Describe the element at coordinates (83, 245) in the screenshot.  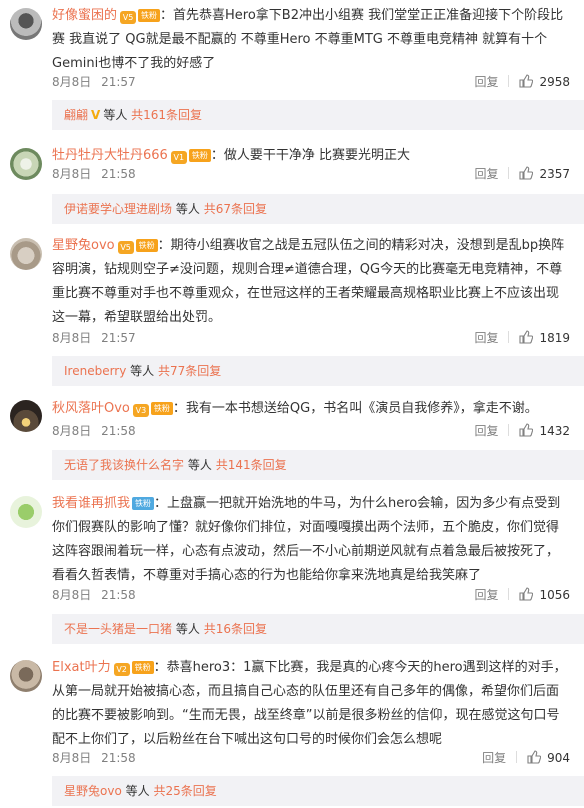
I see `comment-username: 星野兔ovo` at that location.